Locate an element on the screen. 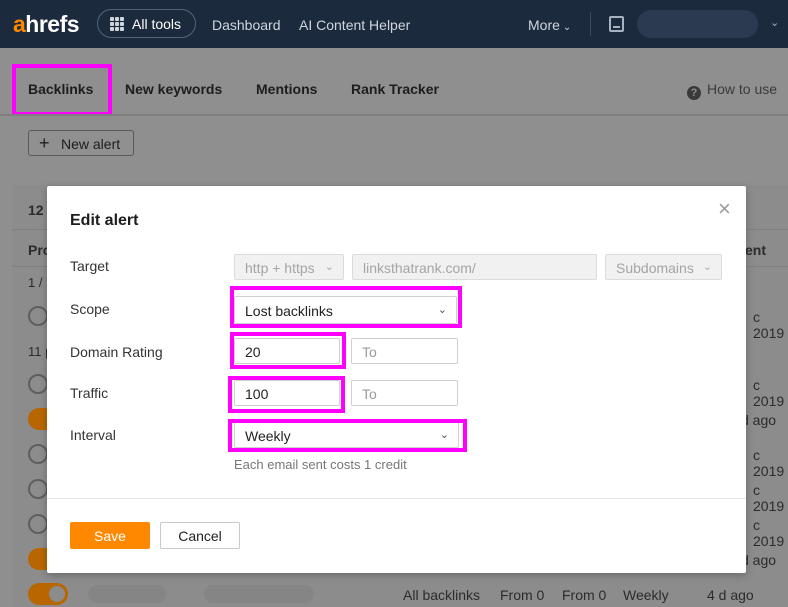  tab-rank-tracker: Rank Tracker is located at coordinates (395, 89).